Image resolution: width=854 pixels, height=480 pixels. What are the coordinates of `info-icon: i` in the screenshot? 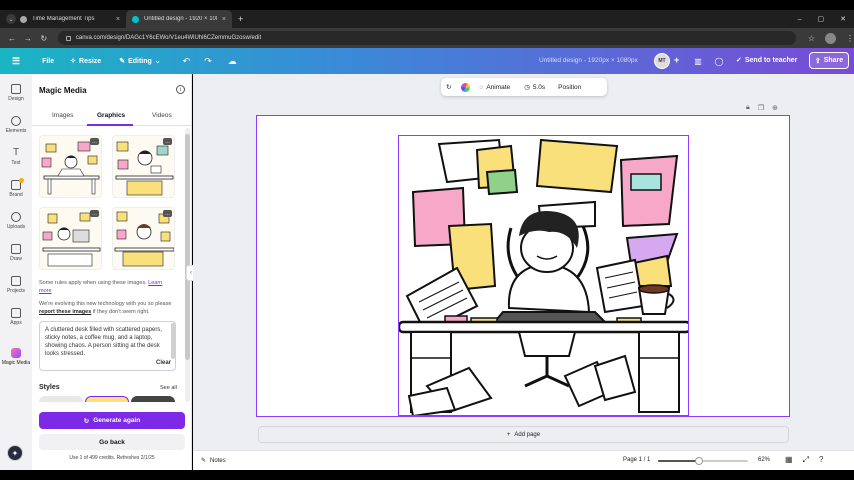 It's located at (180, 89).